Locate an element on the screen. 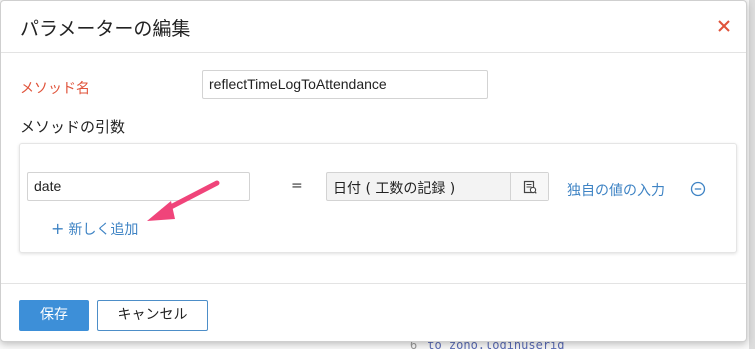  field-picker-button is located at coordinates (529, 186).